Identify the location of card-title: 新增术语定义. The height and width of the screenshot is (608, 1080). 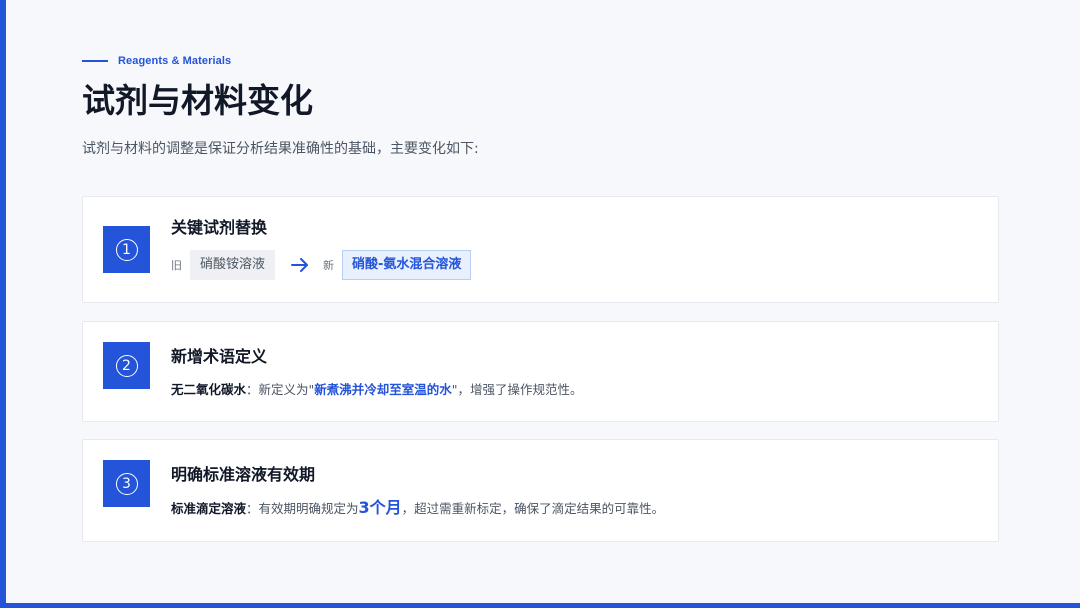
(219, 356).